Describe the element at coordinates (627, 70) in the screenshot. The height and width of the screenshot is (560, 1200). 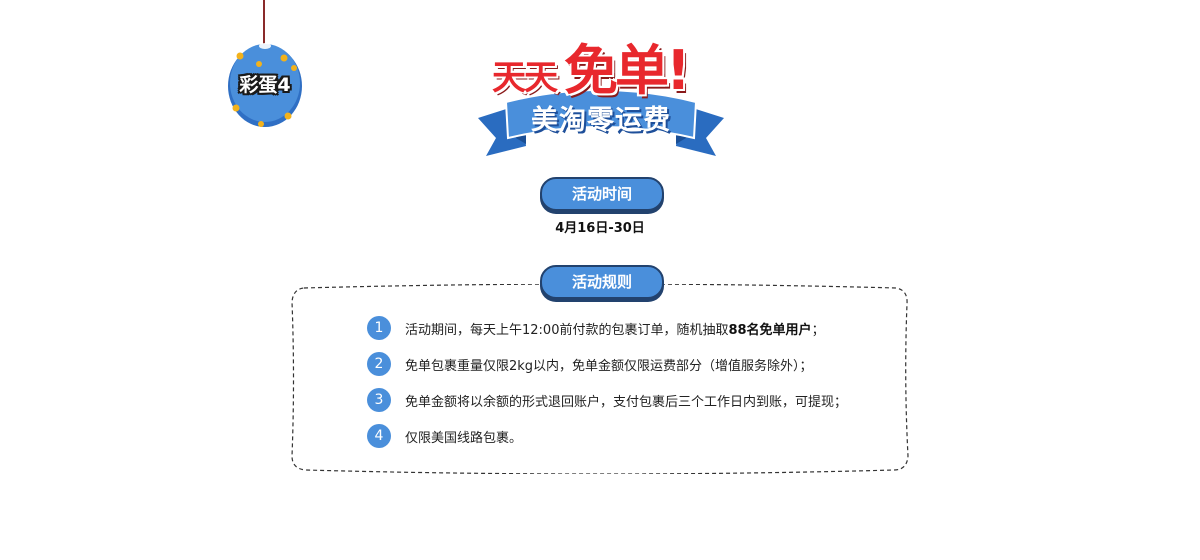
I see `logo-text-big: 免单!` at that location.